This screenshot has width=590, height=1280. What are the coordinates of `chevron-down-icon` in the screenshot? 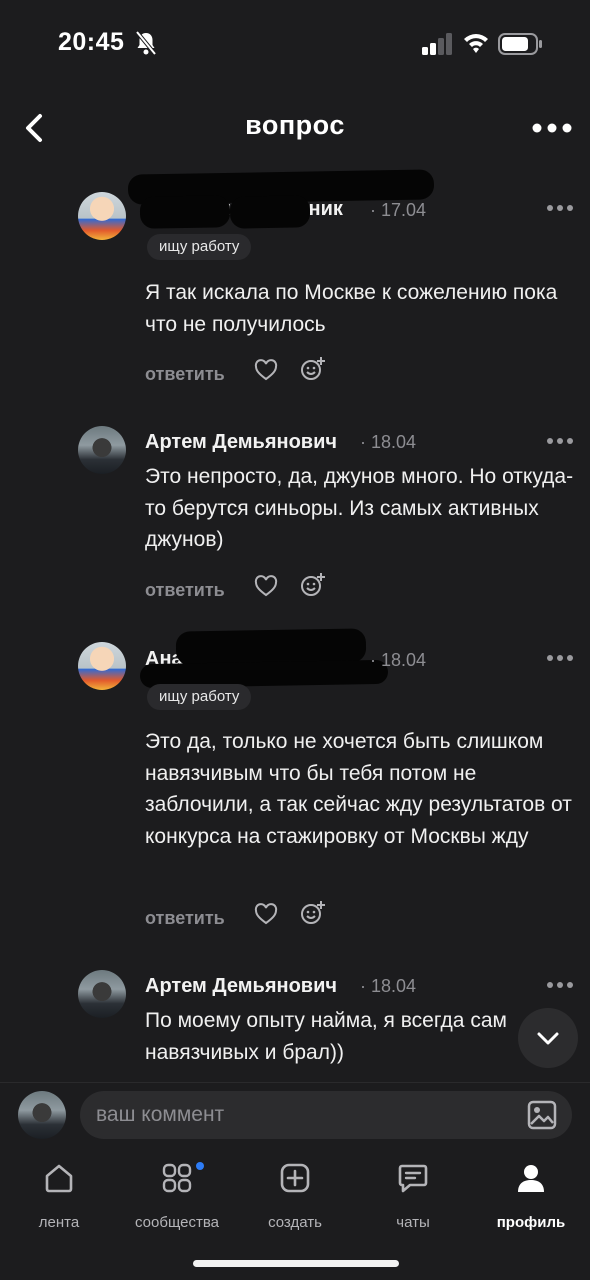 It's located at (548, 1038).